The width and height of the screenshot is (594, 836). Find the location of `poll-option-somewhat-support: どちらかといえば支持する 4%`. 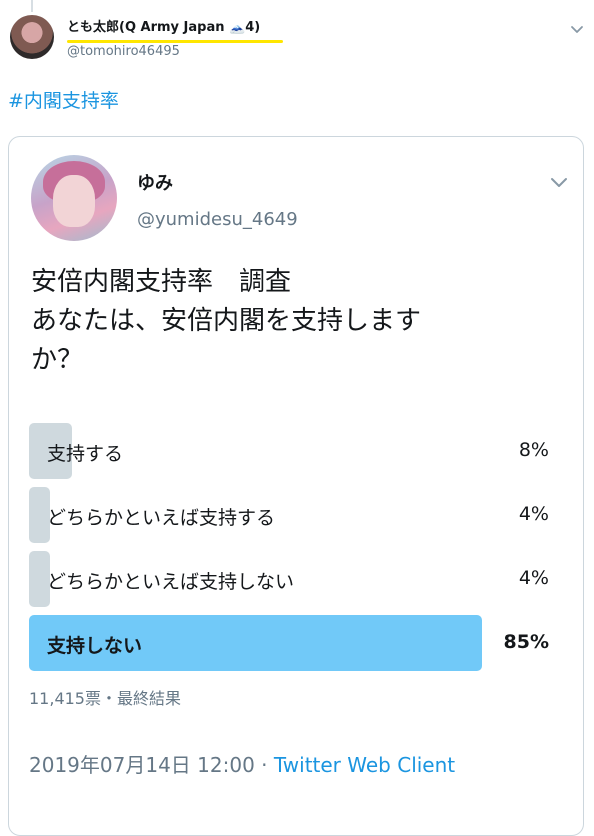

poll-option-somewhat-support: どちらかといえば支持する 4% is located at coordinates (289, 515).